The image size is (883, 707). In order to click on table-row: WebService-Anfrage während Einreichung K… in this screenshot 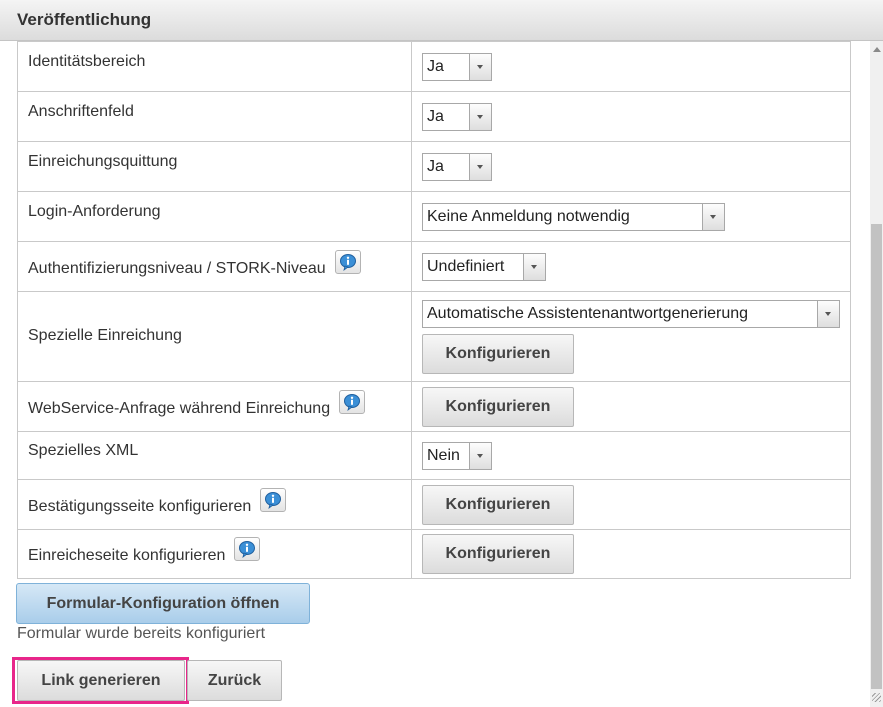, I will do `click(434, 406)`.